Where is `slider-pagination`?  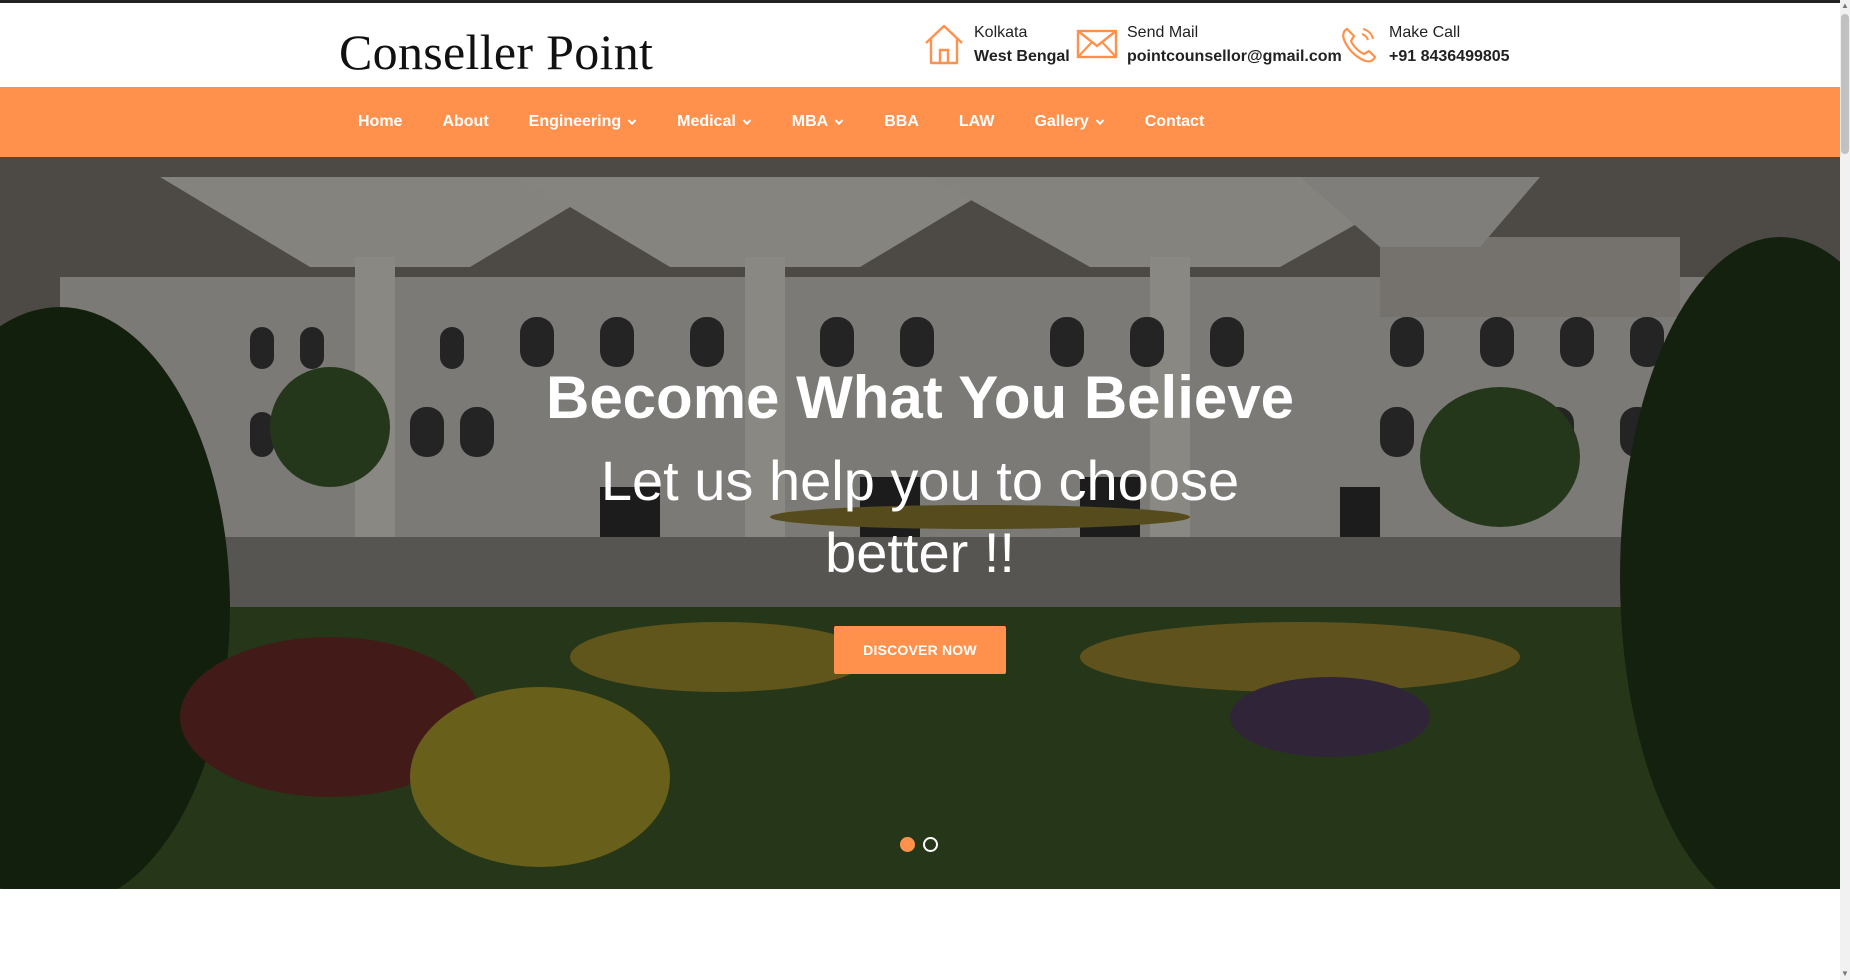 slider-pagination is located at coordinates (919, 844).